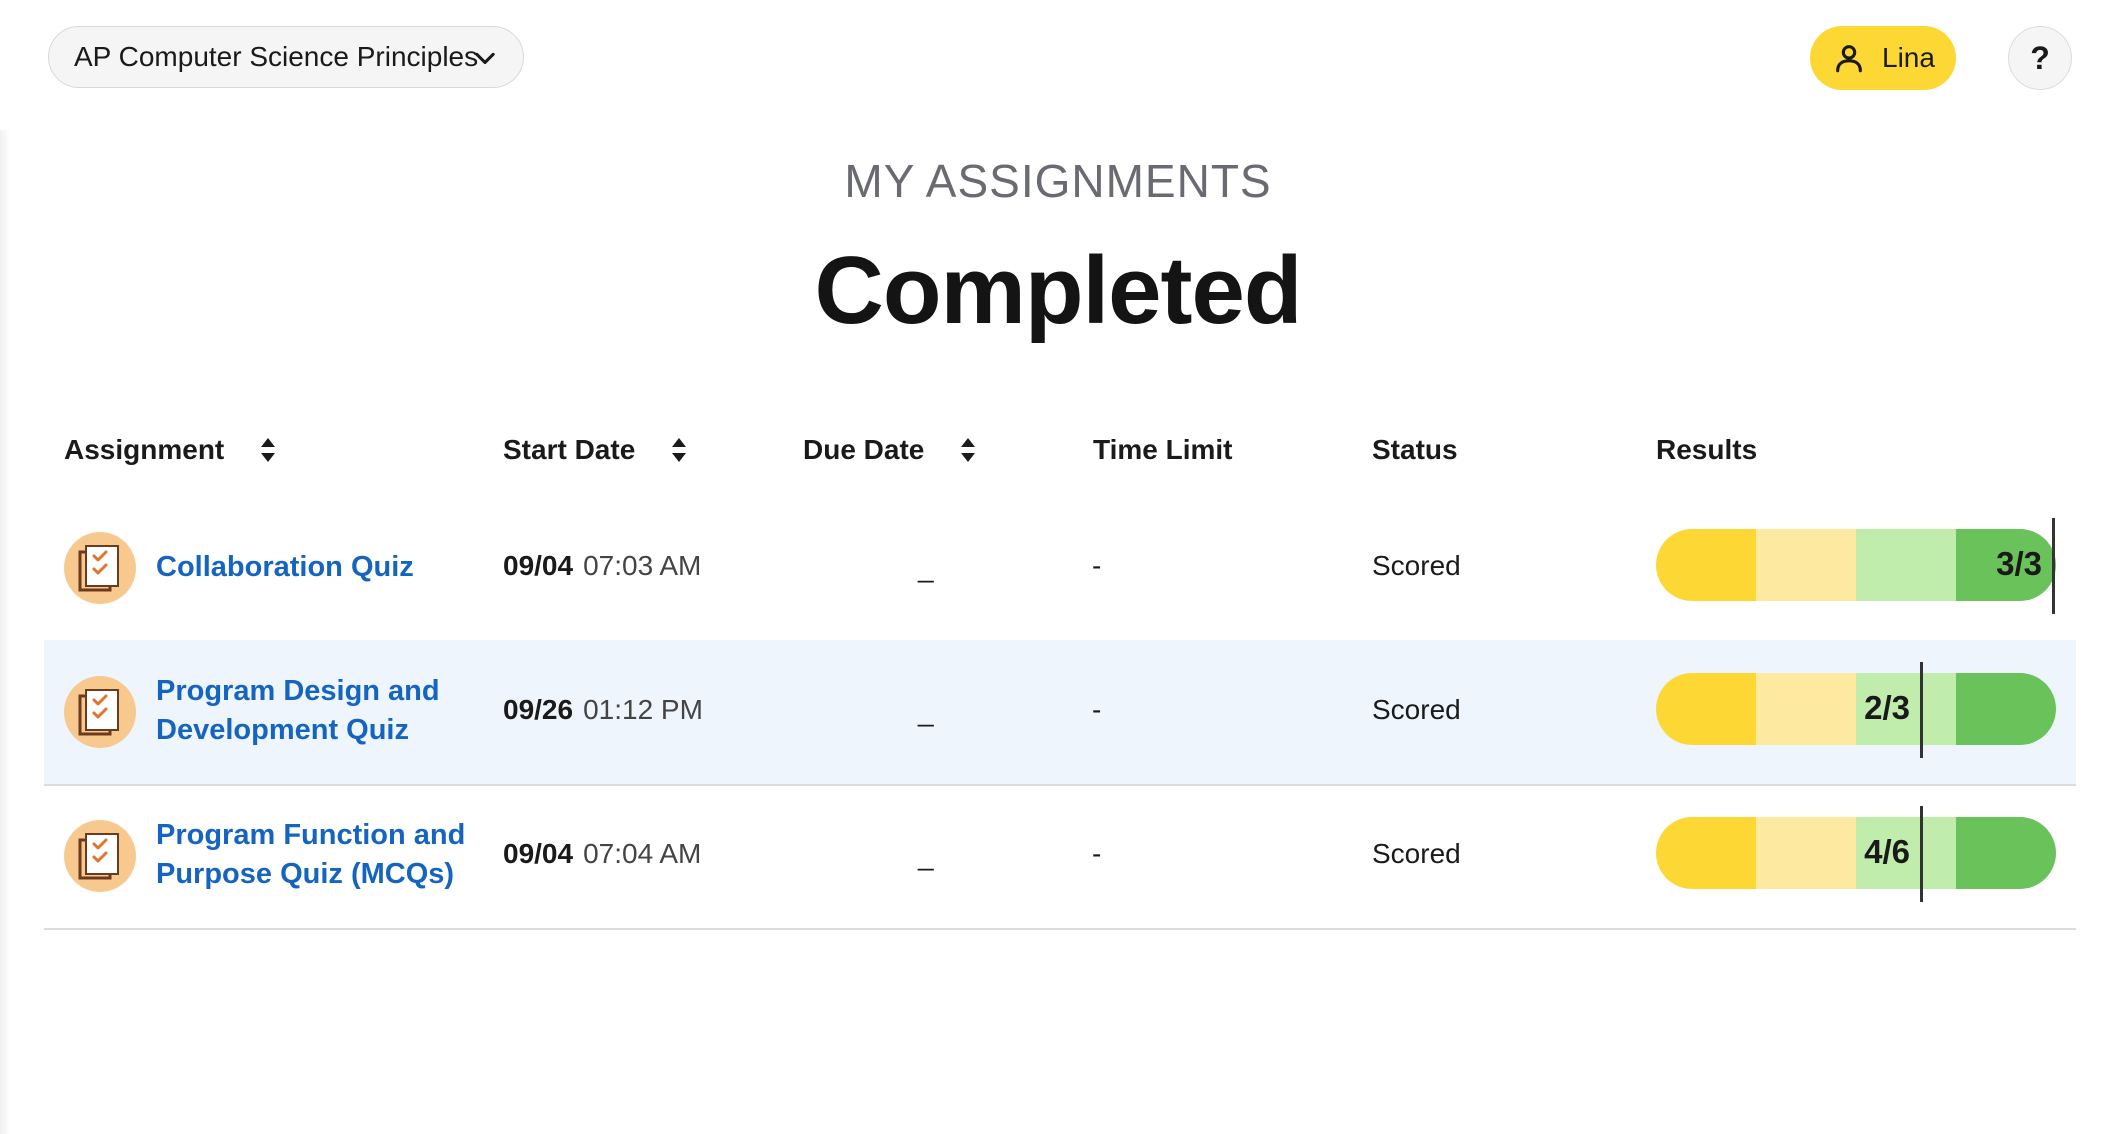 This screenshot has width=2116, height=1134. What do you see at coordinates (1058, 181) in the screenshot?
I see `page-eyebrow: MY ASSIGNMENTS` at bounding box center [1058, 181].